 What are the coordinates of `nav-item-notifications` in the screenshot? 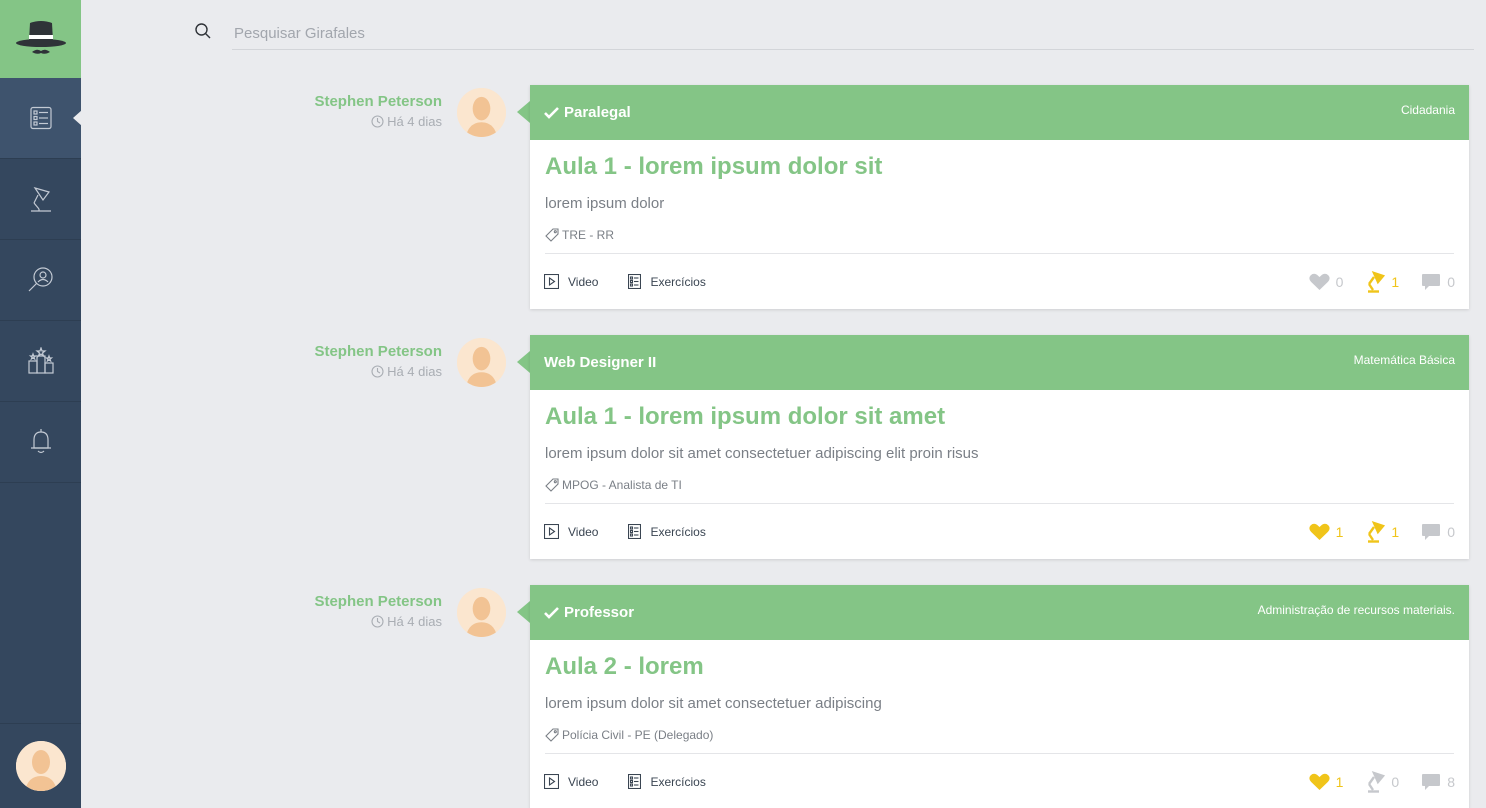 It's located at (40, 442).